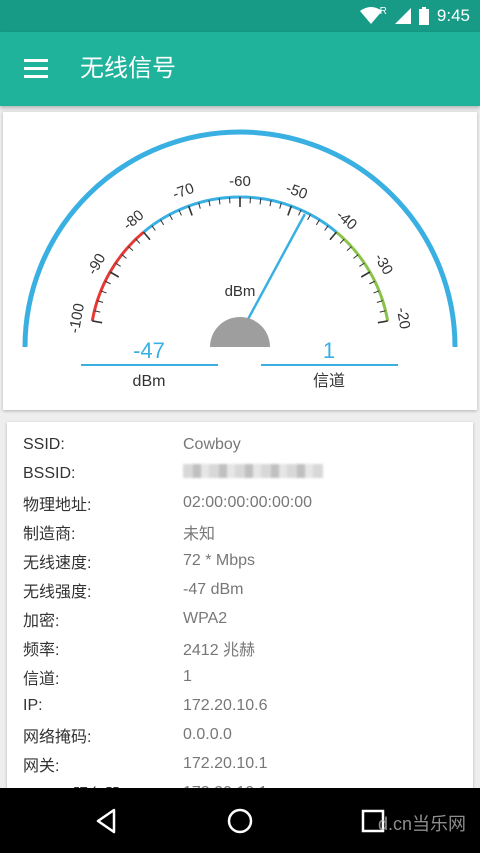 This screenshot has width=480, height=853. Describe the element at coordinates (41, 679) in the screenshot. I see `info-label: 信道:` at that location.